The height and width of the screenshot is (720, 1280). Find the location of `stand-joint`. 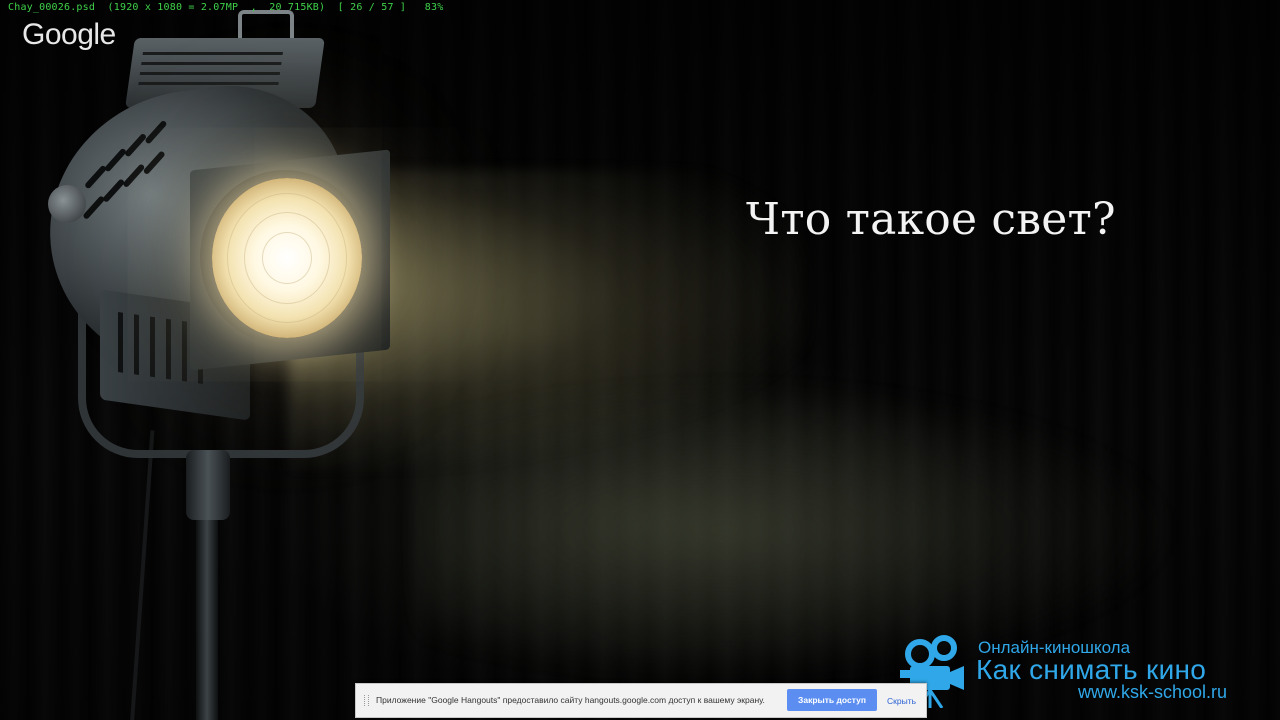

stand-joint is located at coordinates (208, 485).